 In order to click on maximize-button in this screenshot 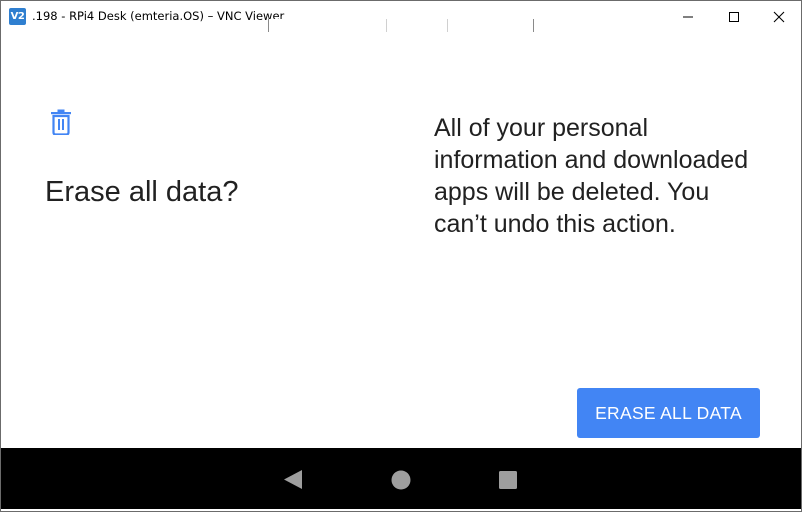, I will do `click(734, 16)`.